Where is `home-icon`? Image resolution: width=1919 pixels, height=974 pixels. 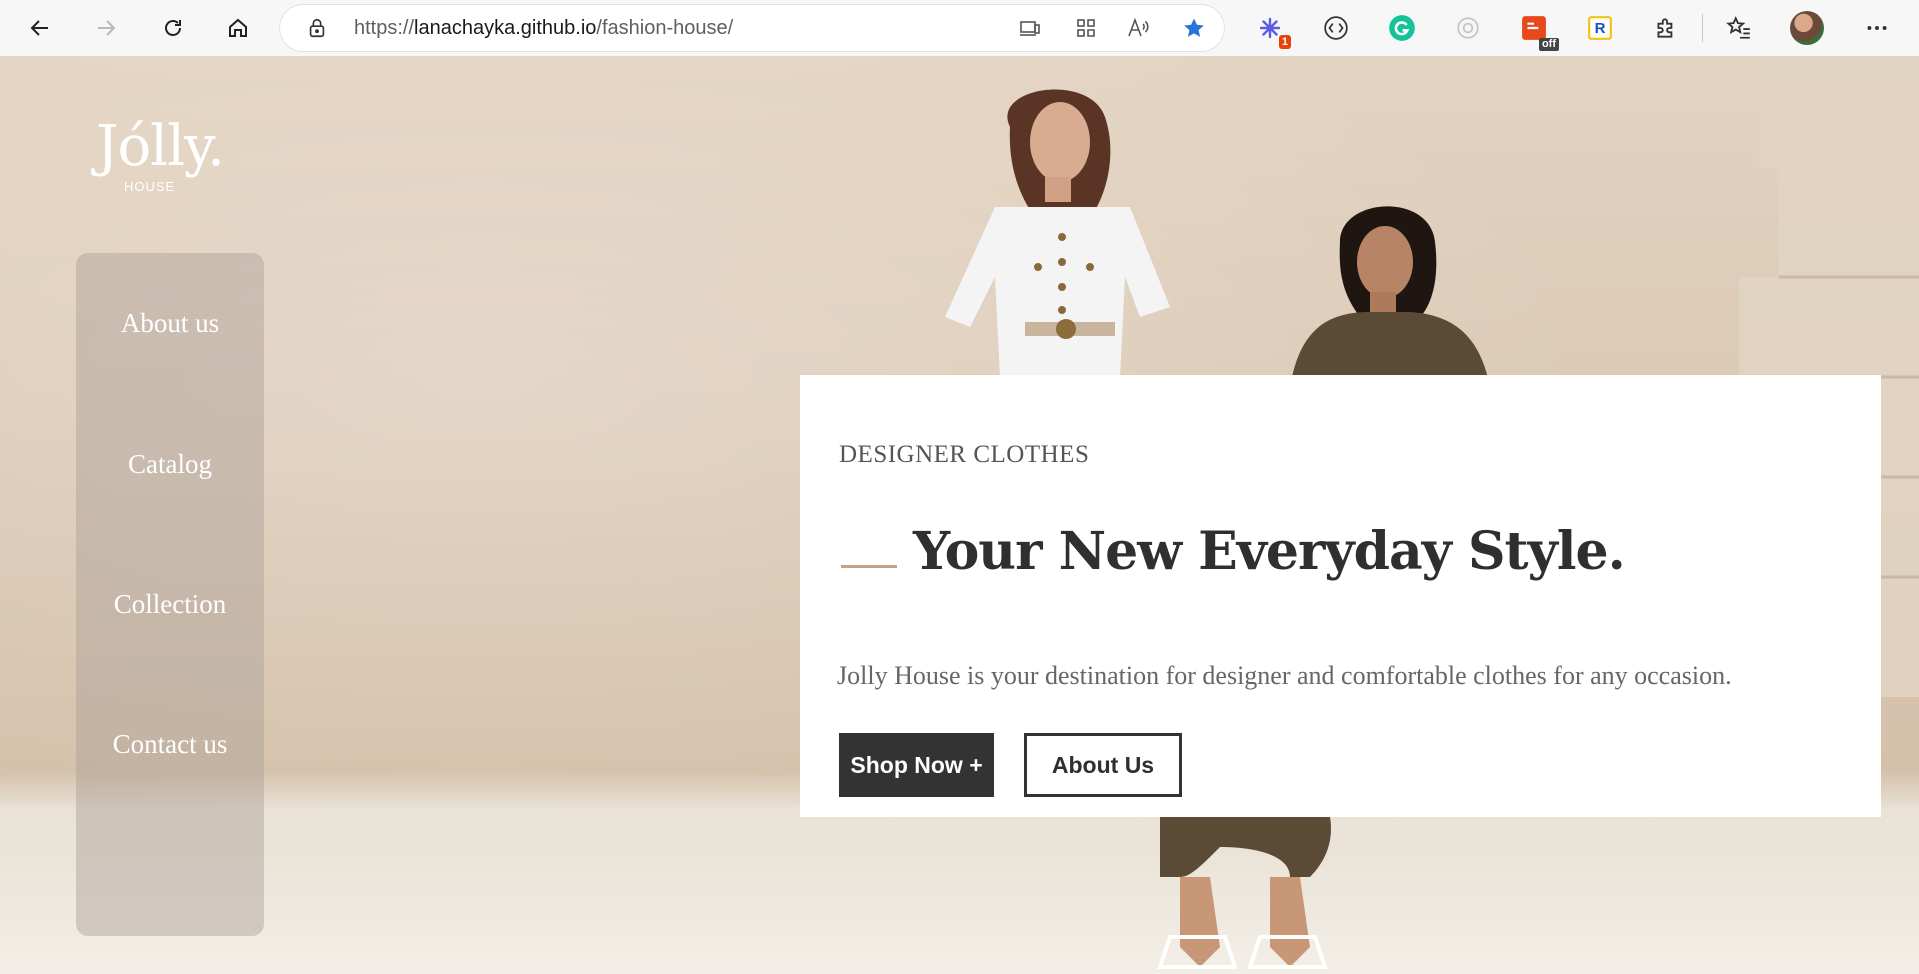
home-icon is located at coordinates (238, 27).